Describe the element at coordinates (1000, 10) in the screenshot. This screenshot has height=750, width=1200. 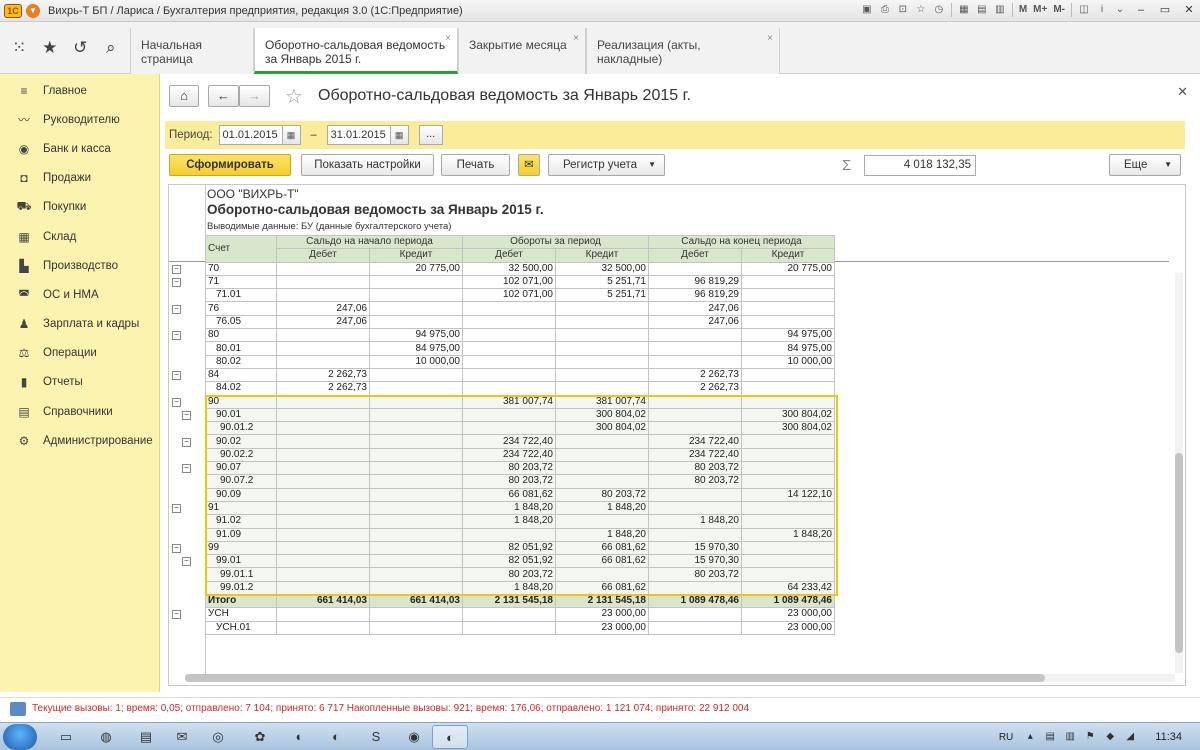
I see `clipboard-icon: ▥` at that location.